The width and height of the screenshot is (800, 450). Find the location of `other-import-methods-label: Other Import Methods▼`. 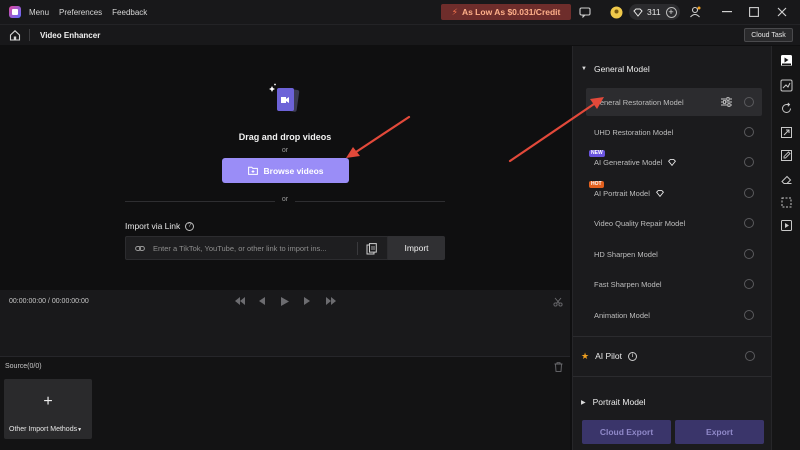

other-import-methods-label: Other Import Methods▼ is located at coordinates (46, 429).